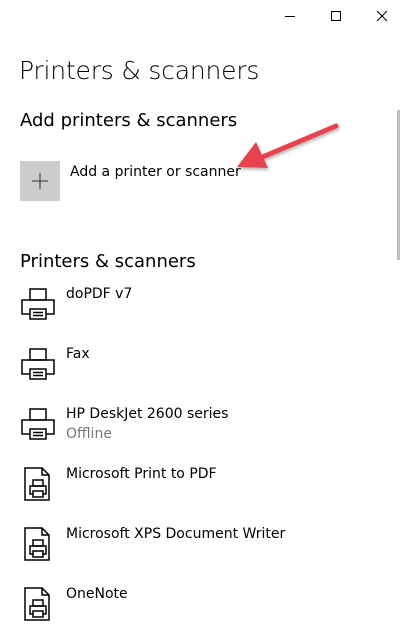 The width and height of the screenshot is (405, 636). Describe the element at coordinates (147, 414) in the screenshot. I see `printer-name: HP DeskJet 2600 series` at that location.